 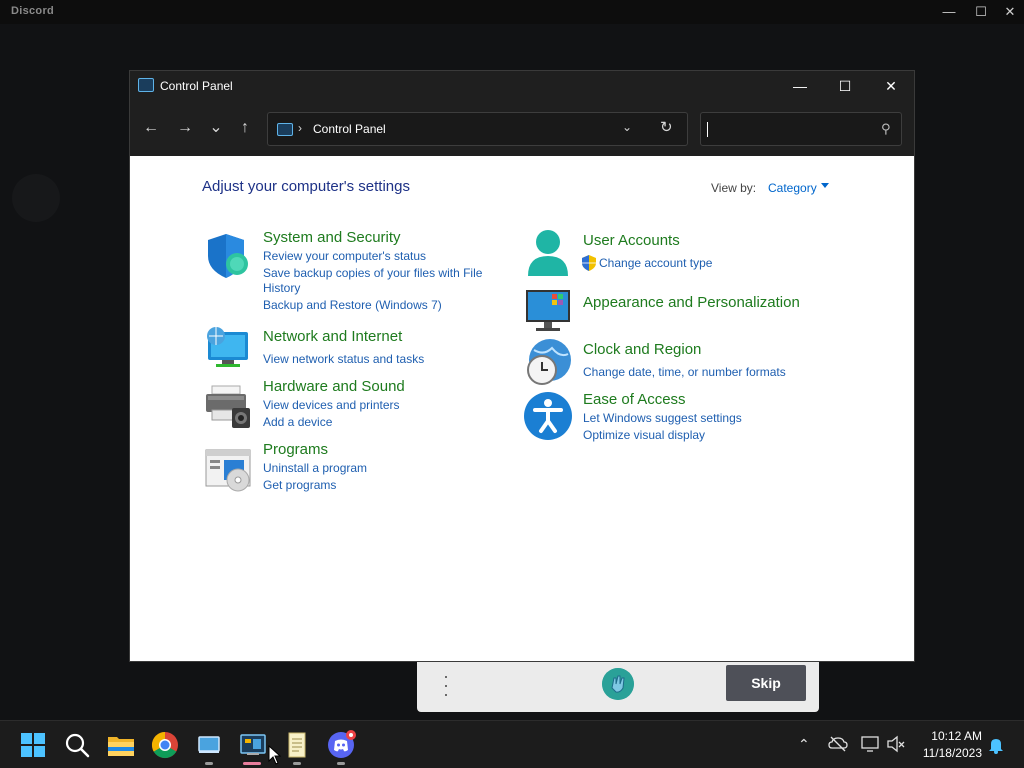 I want to click on minimize-button: —, so click(x=800, y=86).